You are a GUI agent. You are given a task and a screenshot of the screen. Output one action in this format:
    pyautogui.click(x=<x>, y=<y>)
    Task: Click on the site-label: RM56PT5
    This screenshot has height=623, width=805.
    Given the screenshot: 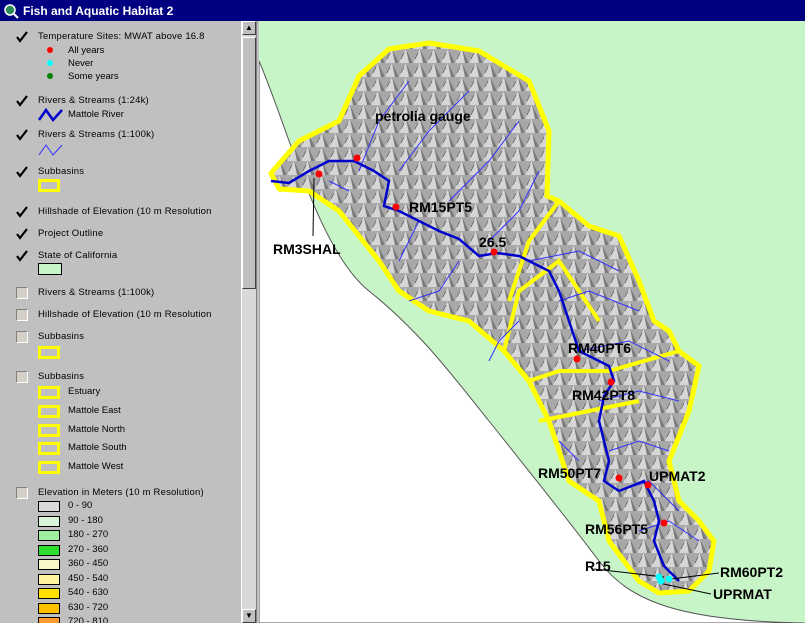 What is the action you would take?
    pyautogui.click(x=617, y=529)
    